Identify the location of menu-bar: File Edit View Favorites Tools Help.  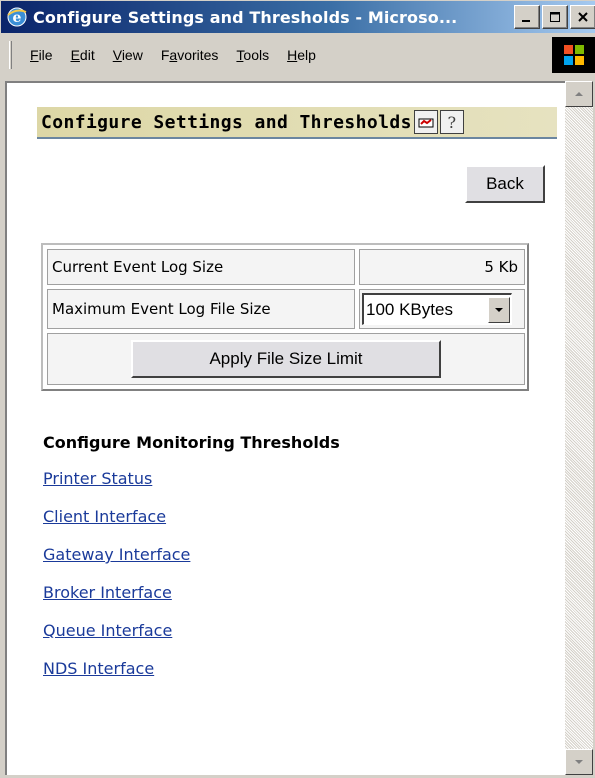
(298, 55).